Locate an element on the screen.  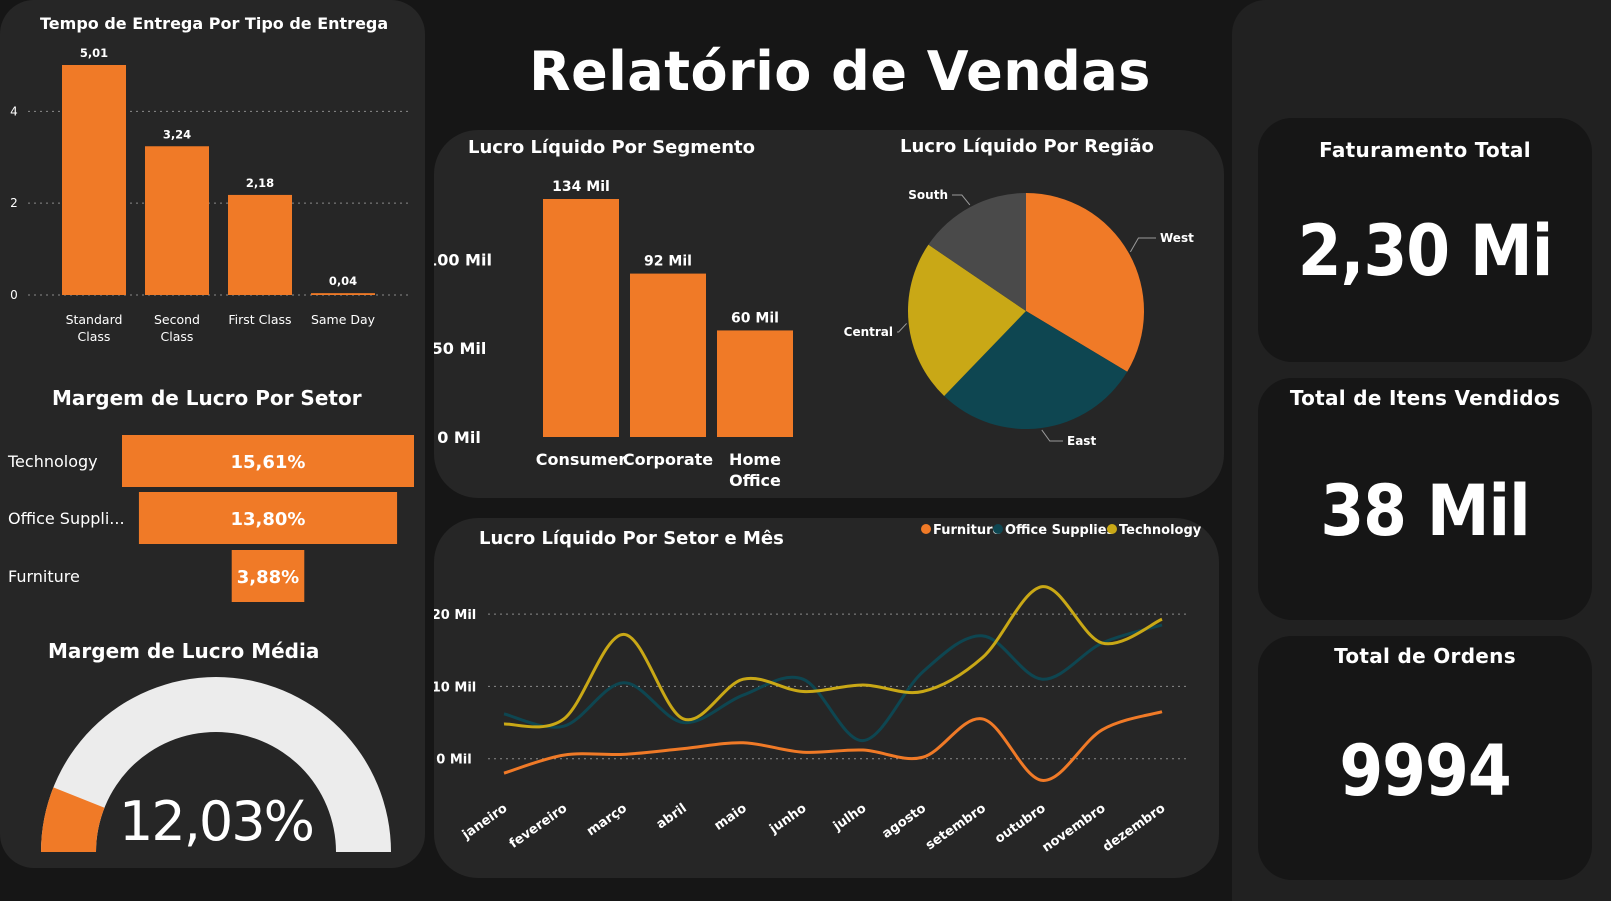
x-tick-label: janeiro is located at coordinates (484, 822).